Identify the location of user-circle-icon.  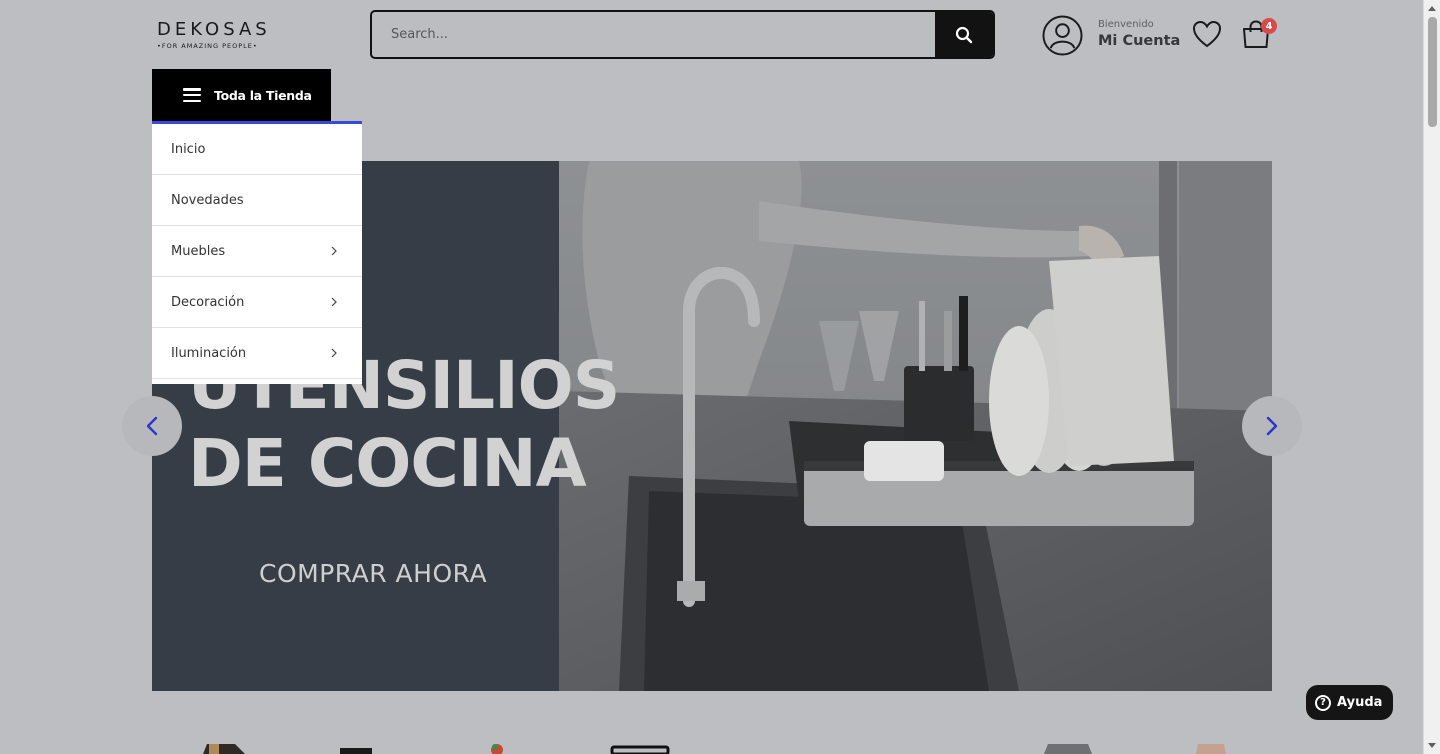
(1062, 35).